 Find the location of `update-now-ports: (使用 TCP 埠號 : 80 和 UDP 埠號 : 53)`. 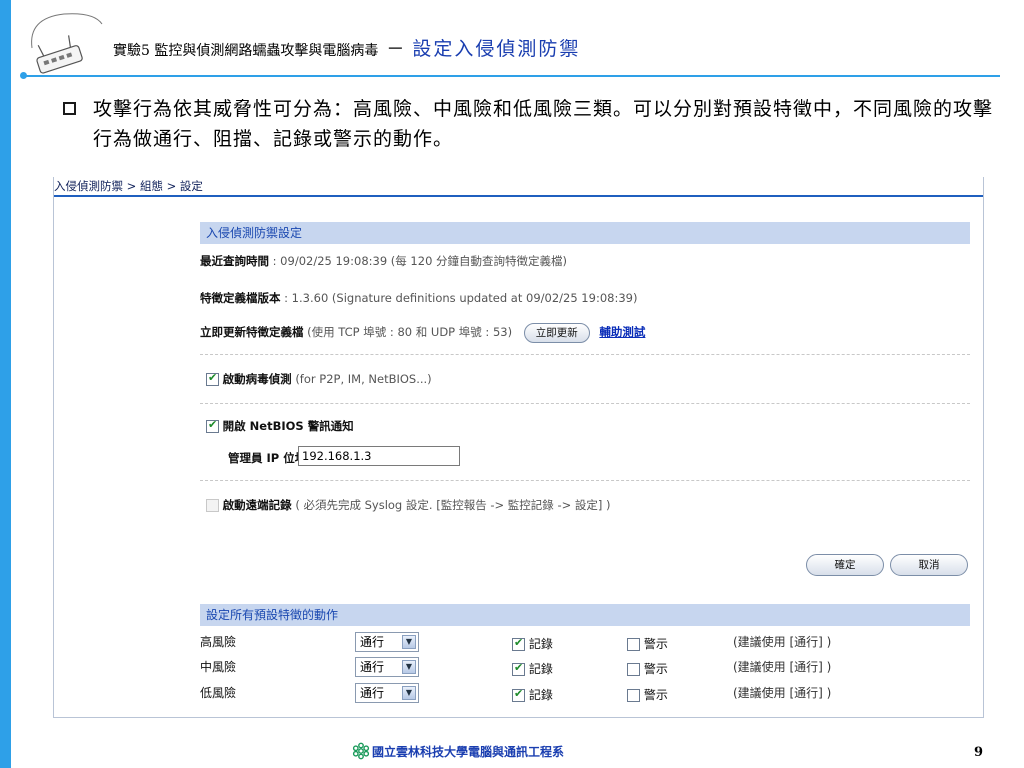

update-now-ports: (使用 TCP 埠號 : 80 和 UDP 埠號 : 53) is located at coordinates (410, 332).